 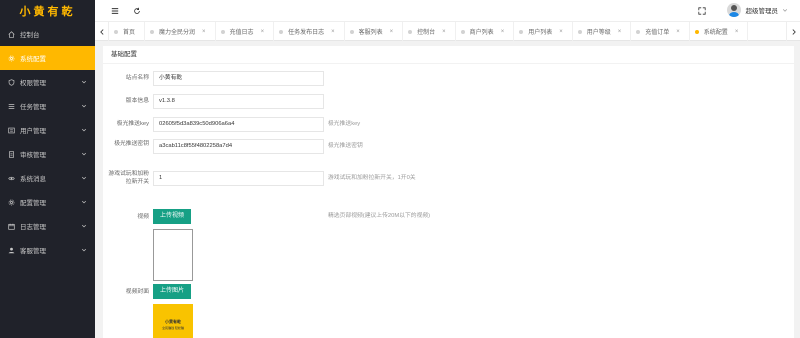 What do you see at coordinates (793, 31) in the screenshot?
I see `tab-scroll-right-icon` at bounding box center [793, 31].